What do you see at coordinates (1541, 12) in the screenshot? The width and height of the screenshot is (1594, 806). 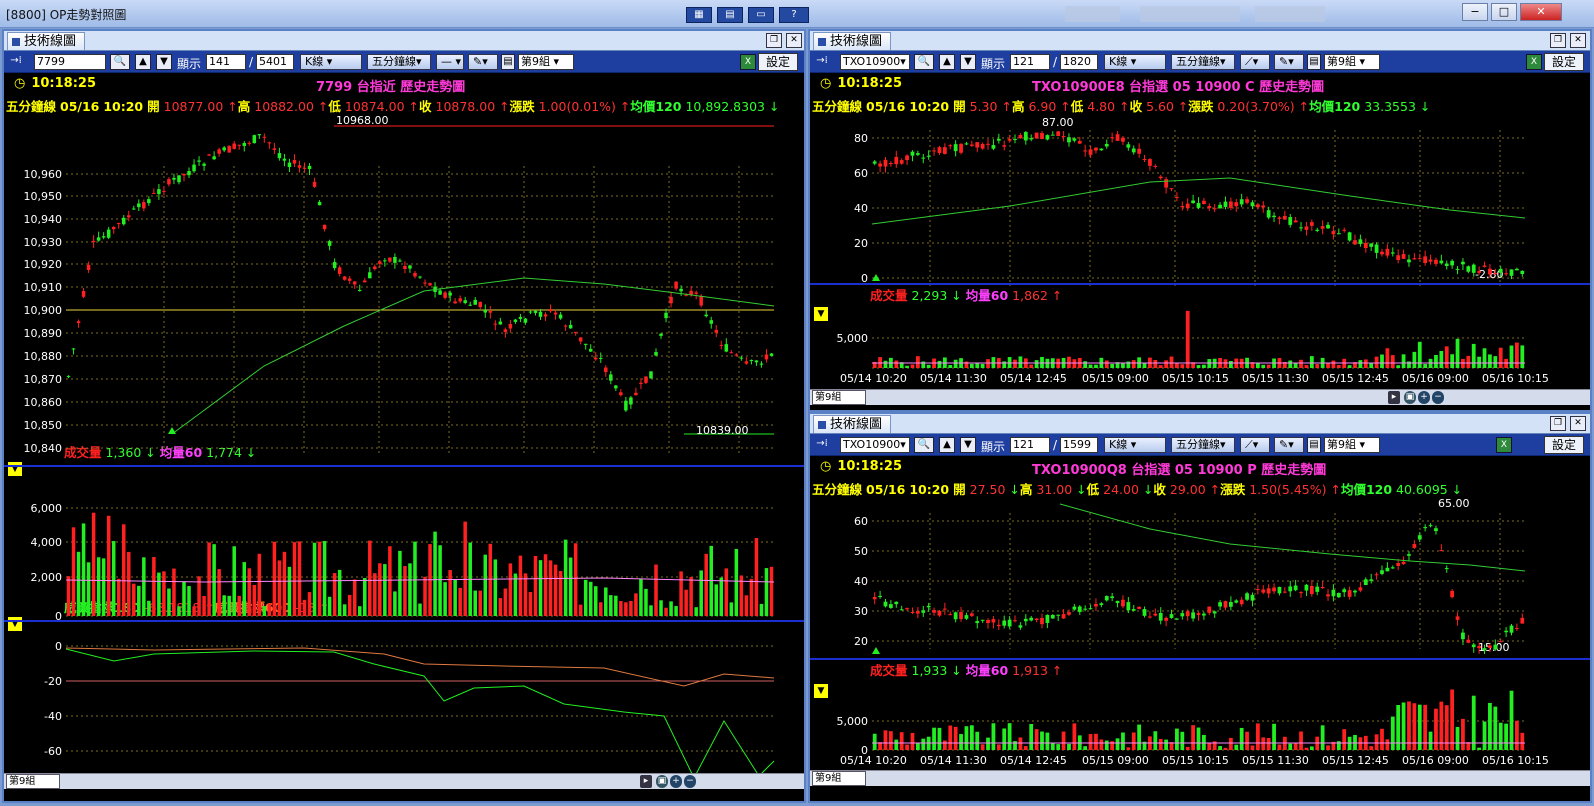 I see `close-button: ✕` at bounding box center [1541, 12].